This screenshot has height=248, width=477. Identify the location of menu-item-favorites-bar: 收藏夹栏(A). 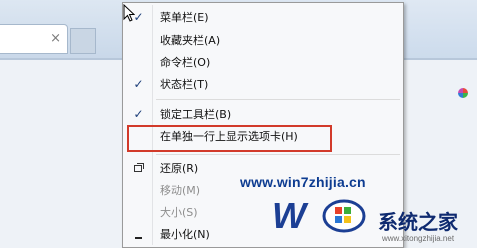
(263, 41).